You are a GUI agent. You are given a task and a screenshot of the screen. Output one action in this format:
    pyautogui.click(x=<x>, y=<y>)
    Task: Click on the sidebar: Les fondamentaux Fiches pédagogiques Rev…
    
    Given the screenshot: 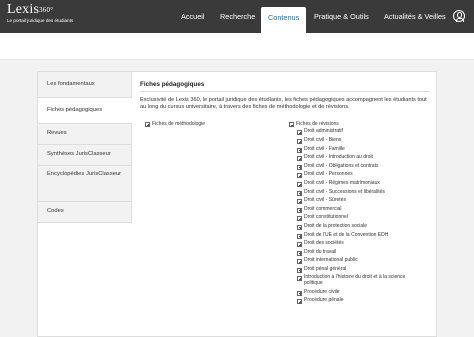 What is the action you would take?
    pyautogui.click(x=85, y=147)
    